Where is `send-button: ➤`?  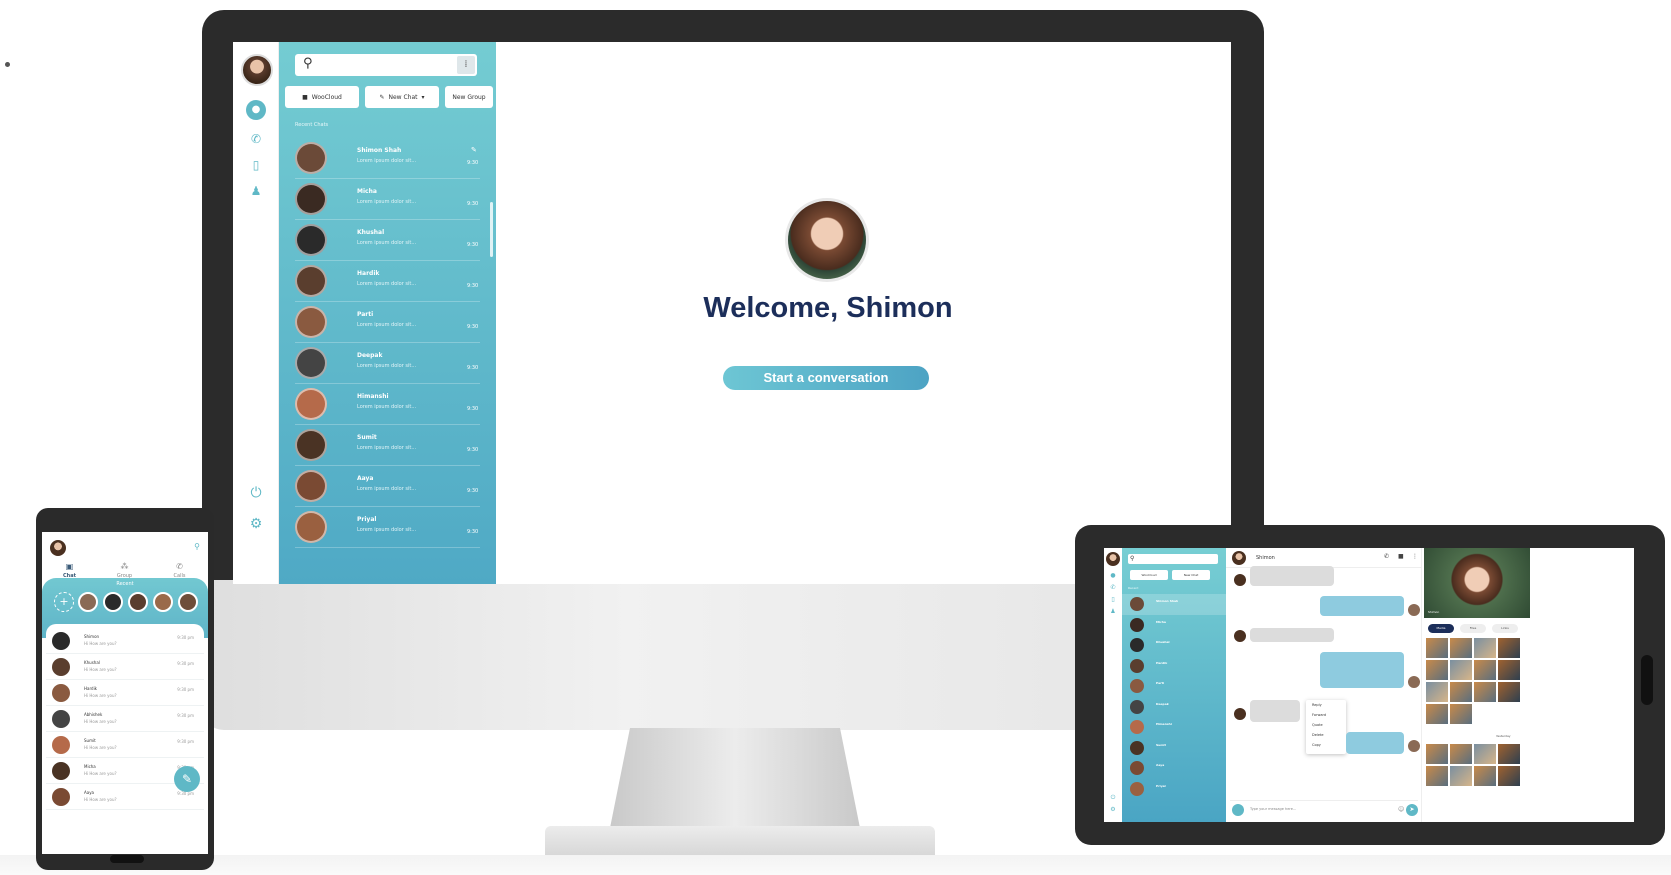 send-button: ➤ is located at coordinates (1412, 810).